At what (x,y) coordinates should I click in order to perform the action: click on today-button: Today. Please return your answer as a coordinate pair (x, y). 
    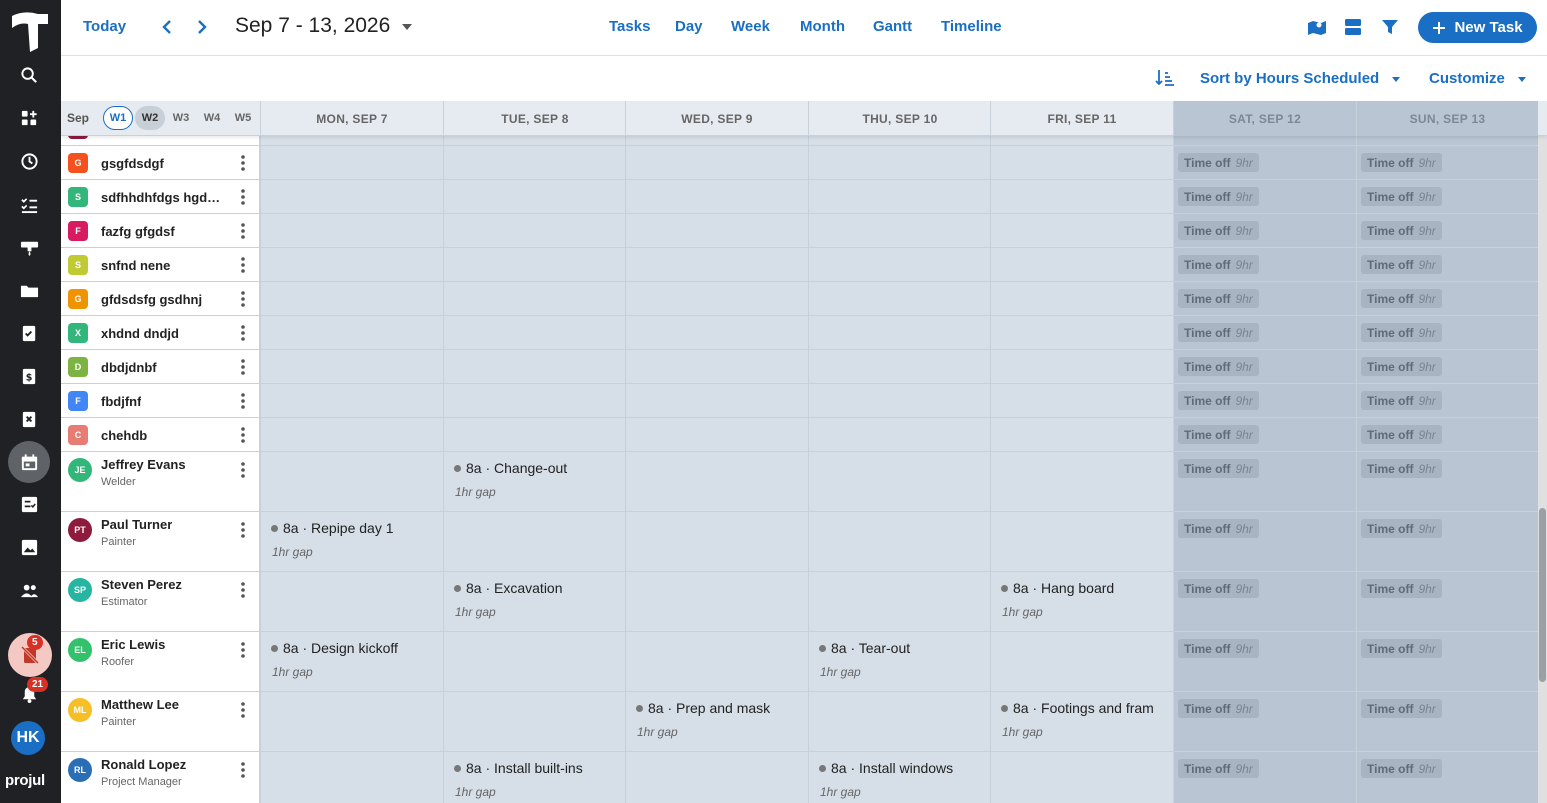
    Looking at the image, I should click on (104, 26).